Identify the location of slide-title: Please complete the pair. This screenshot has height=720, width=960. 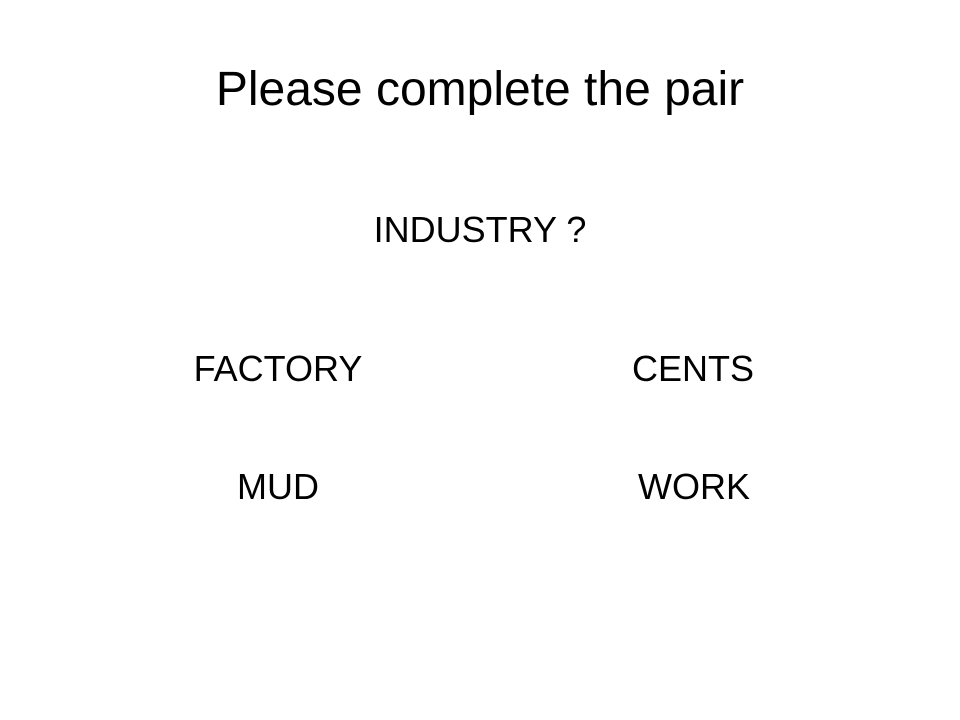
(480, 89).